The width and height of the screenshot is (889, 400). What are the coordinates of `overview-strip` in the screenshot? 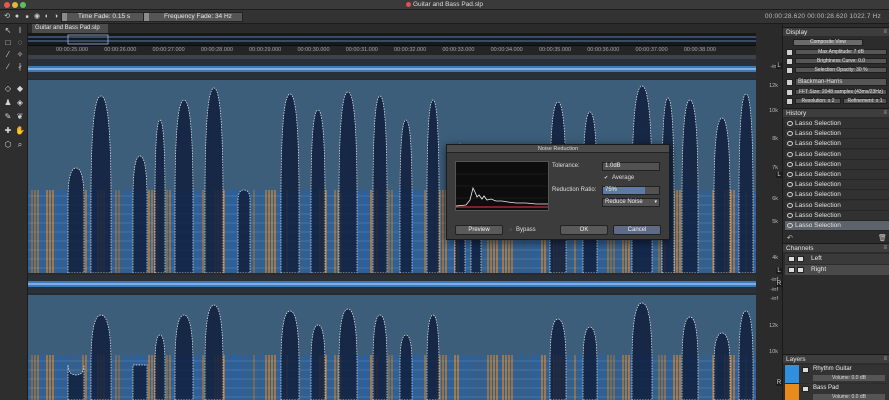 It's located at (392, 39).